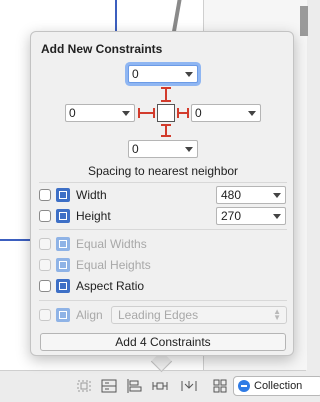 The height and width of the screenshot is (402, 320). What do you see at coordinates (63, 216) in the screenshot?
I see `height-constraint-icon` at bounding box center [63, 216].